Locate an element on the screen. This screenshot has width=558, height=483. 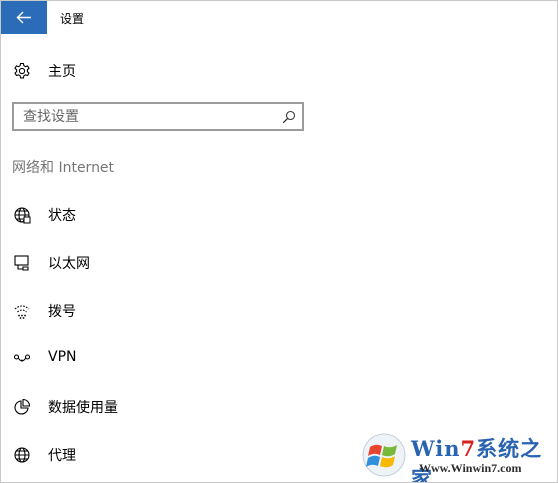
search-box is located at coordinates (158, 116).